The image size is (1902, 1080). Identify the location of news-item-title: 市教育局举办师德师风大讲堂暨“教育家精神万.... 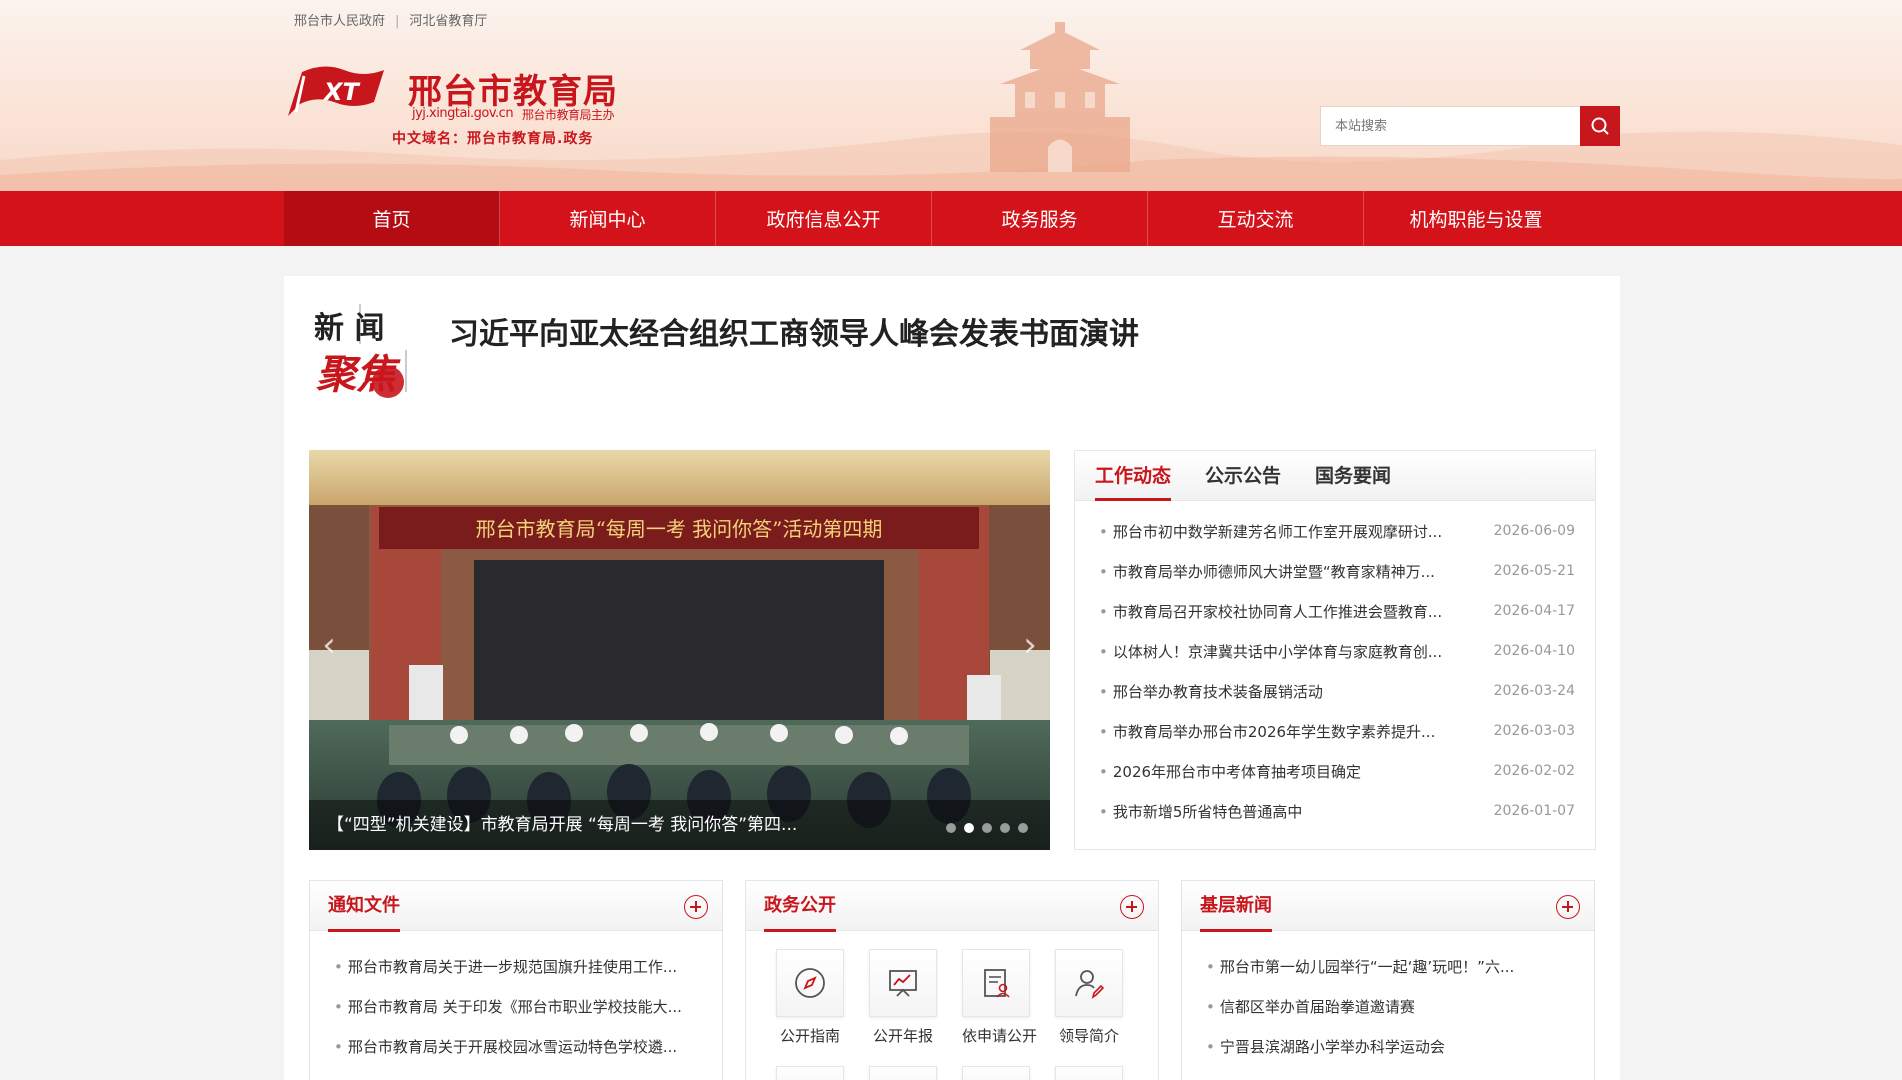
(1280, 571).